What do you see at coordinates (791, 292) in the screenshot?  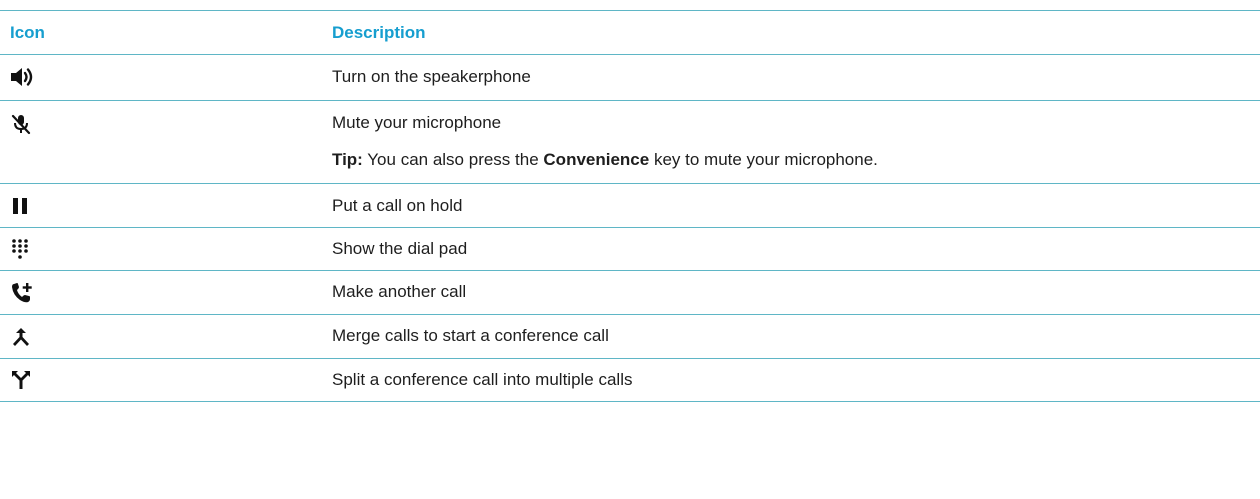 I see `row-description-cell: Make another call` at bounding box center [791, 292].